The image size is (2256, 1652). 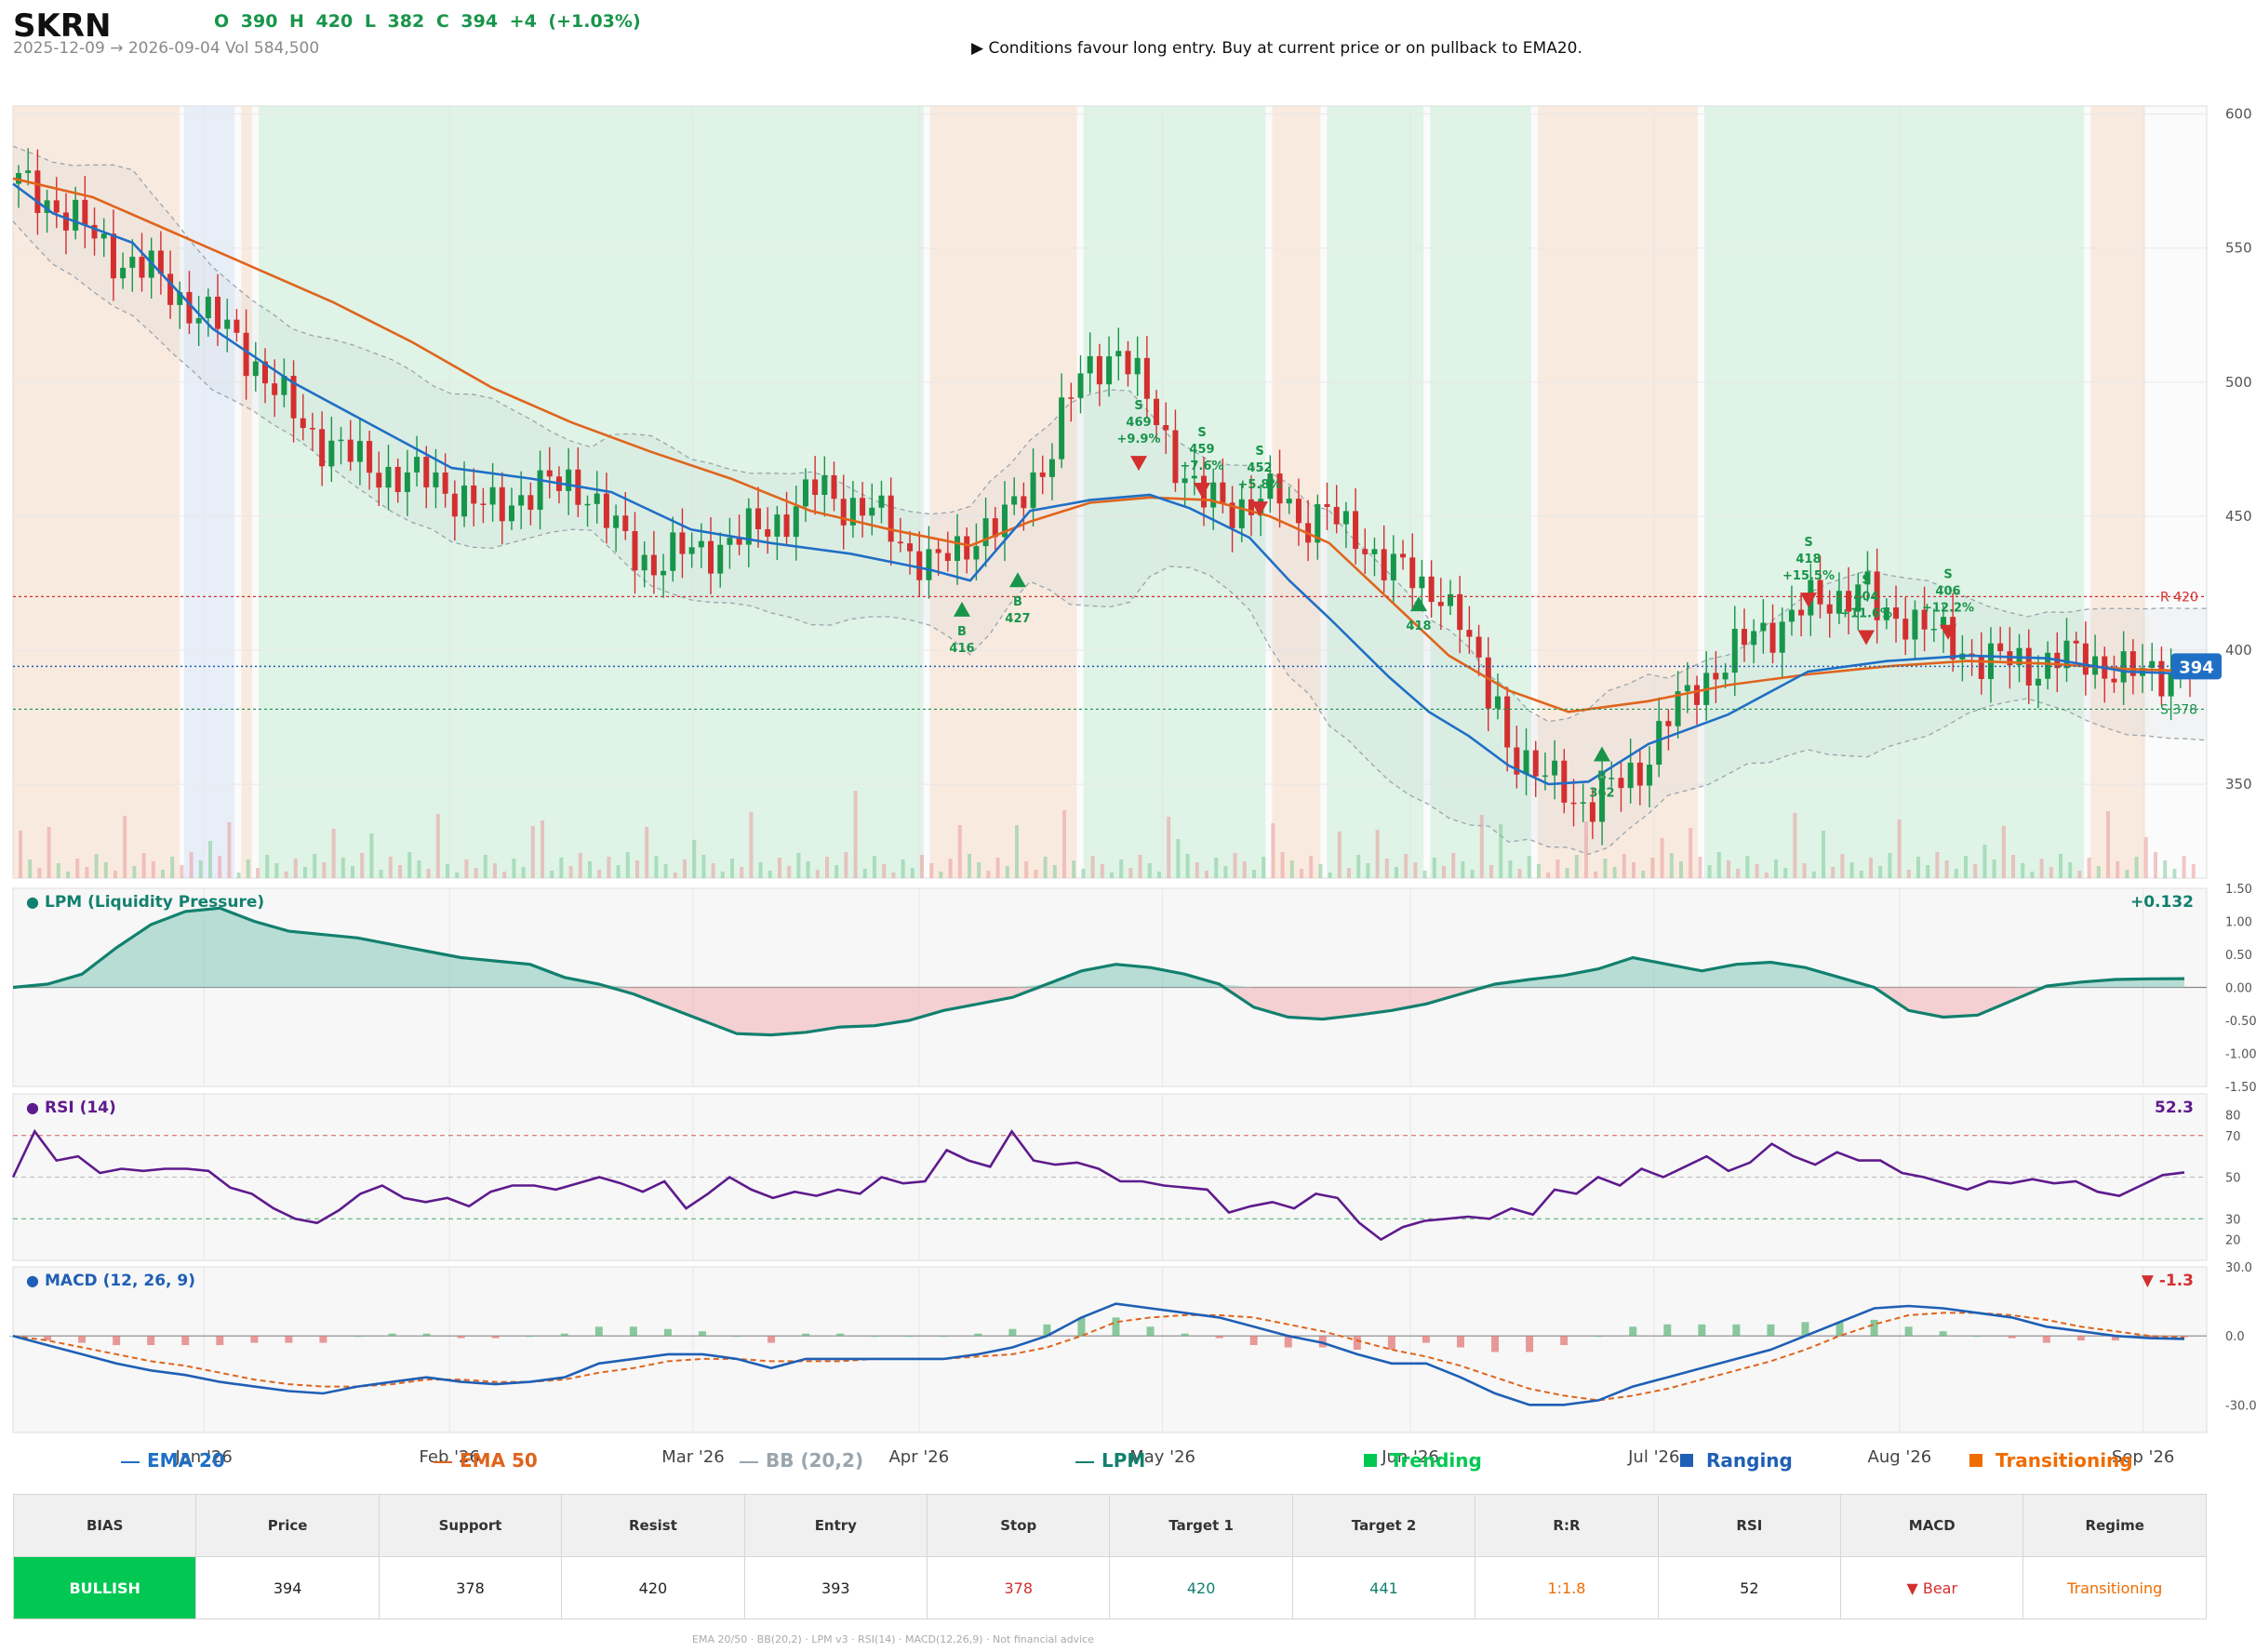 What do you see at coordinates (2238, 650) in the screenshot?
I see `price-y-tick-label: 400` at bounding box center [2238, 650].